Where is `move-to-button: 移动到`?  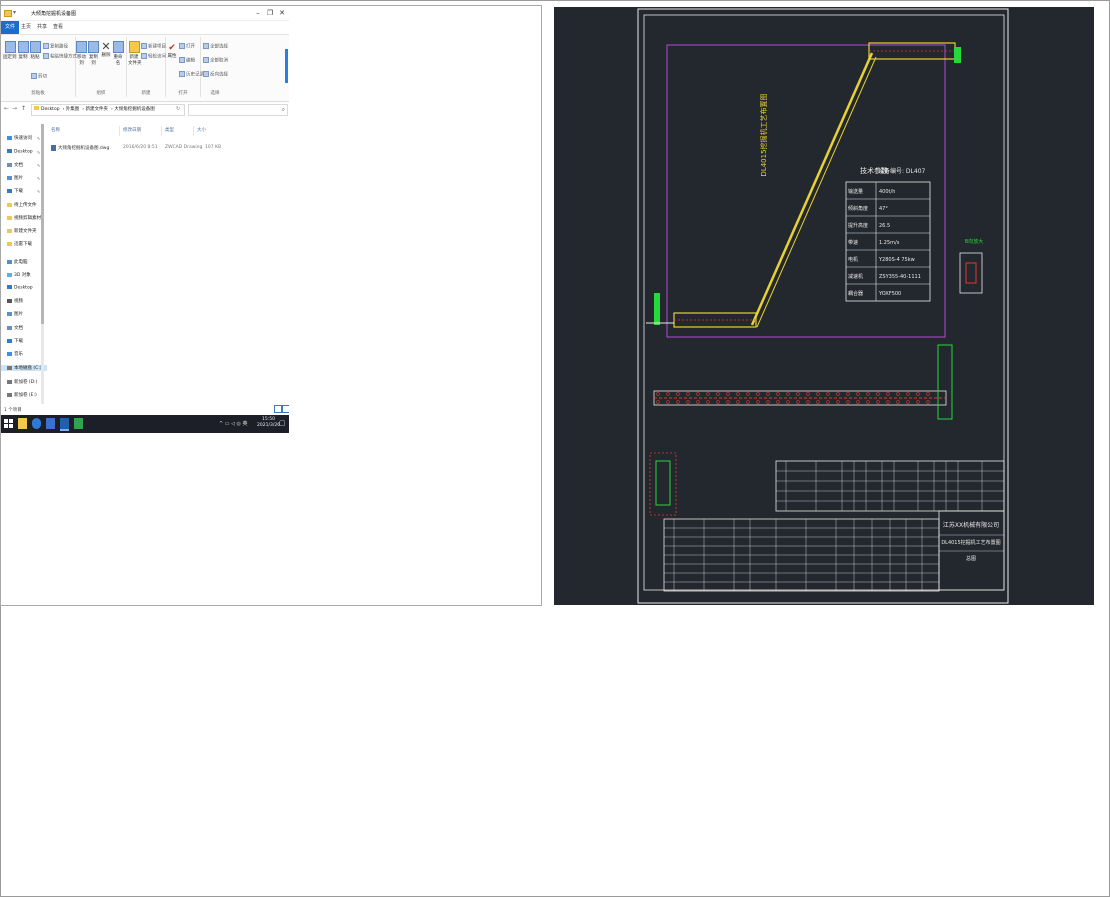 move-to-button: 移动到 is located at coordinates (81, 53).